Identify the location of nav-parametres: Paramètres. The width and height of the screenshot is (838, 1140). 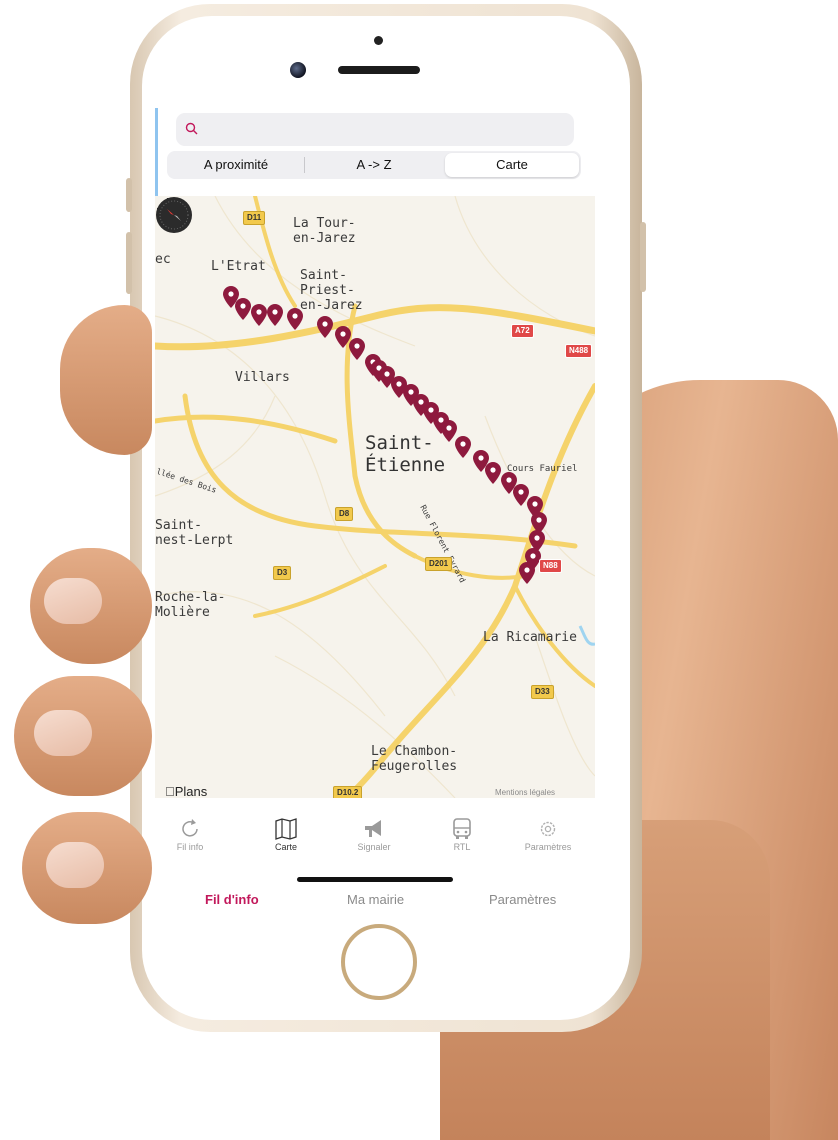
(522, 899).